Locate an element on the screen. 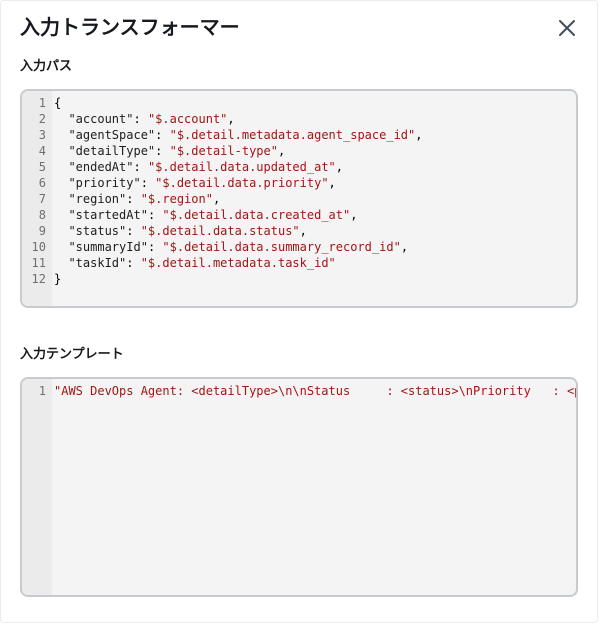  close-button is located at coordinates (567, 28).